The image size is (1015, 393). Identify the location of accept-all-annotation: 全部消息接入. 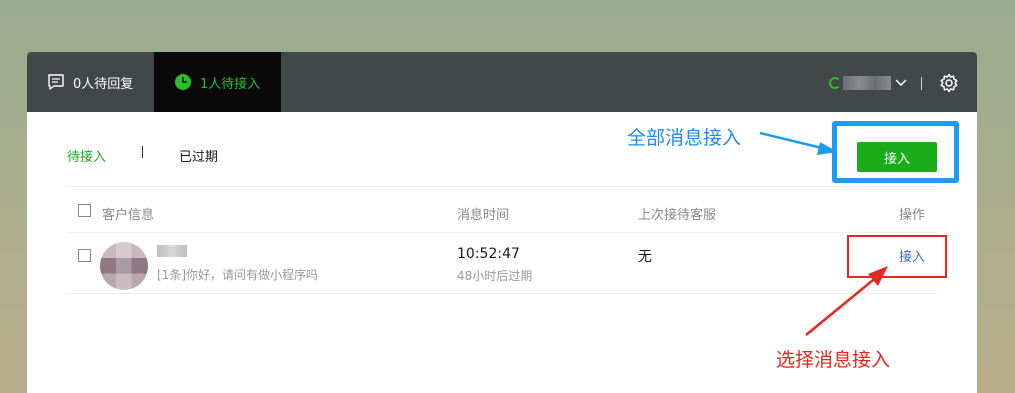
(684, 138).